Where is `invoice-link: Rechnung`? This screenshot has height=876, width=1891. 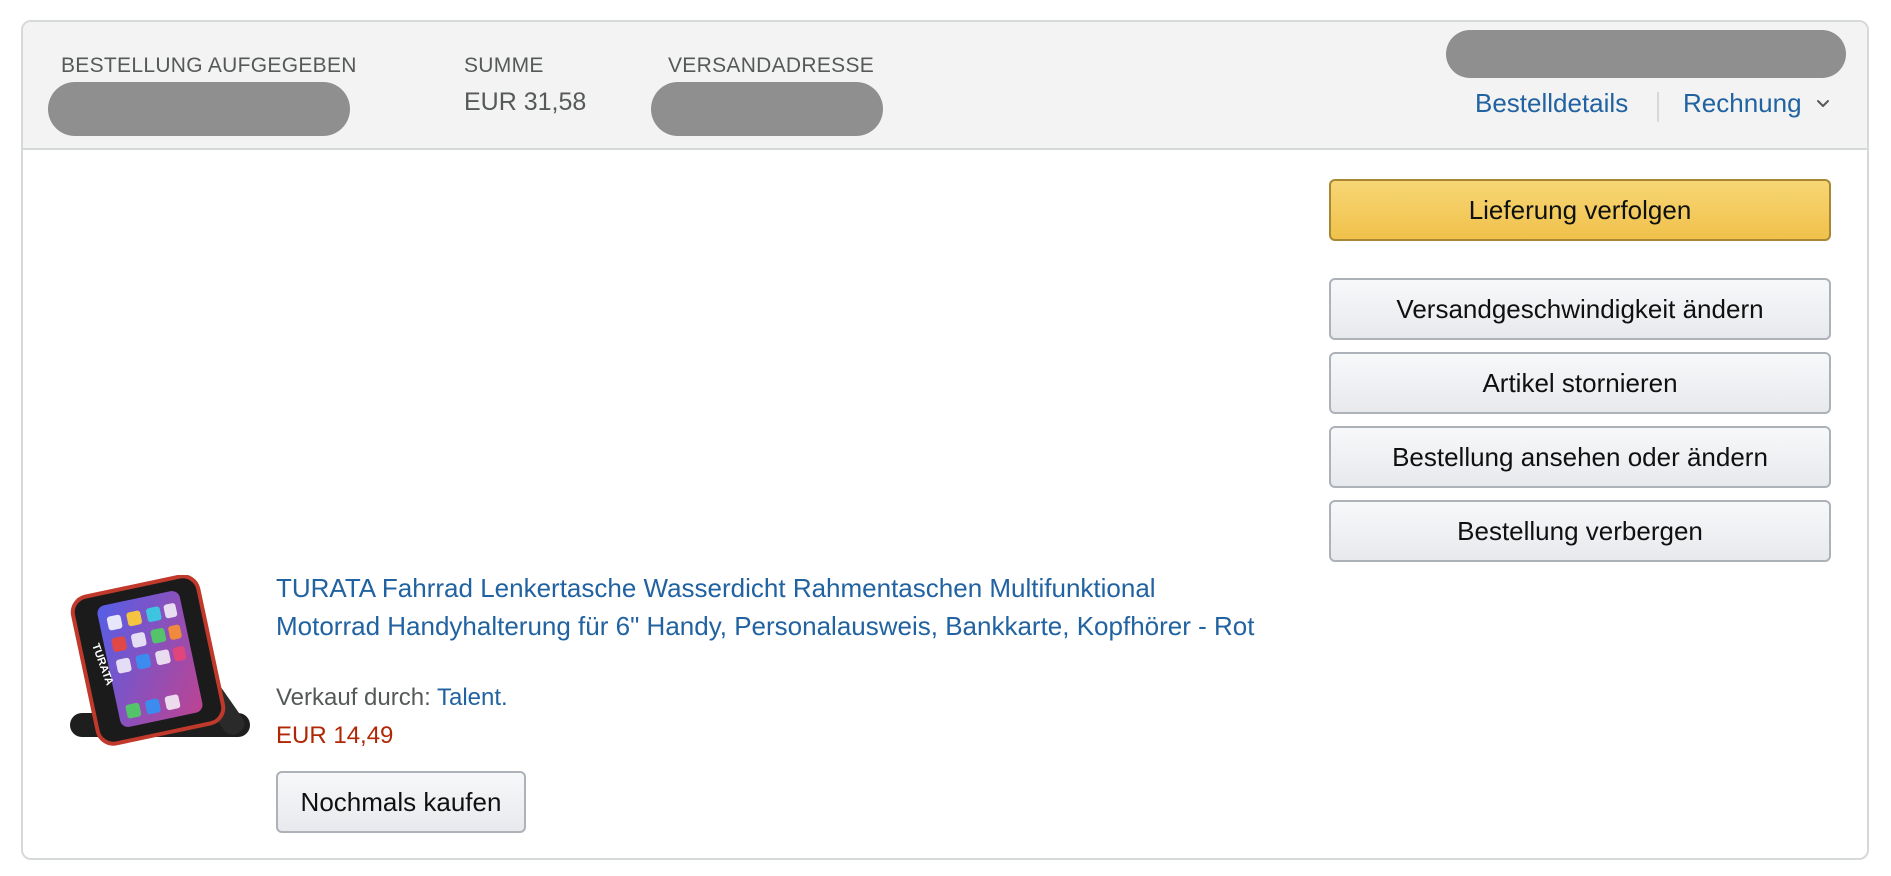
invoice-link: Rechnung is located at coordinates (1742, 103).